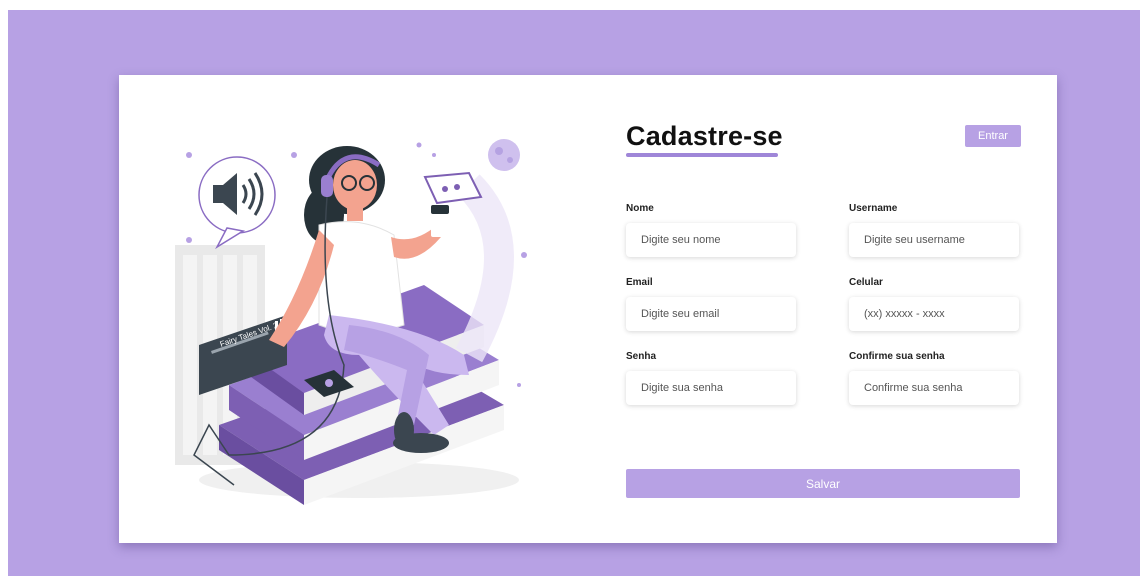 The width and height of the screenshot is (1140, 576). Describe the element at coordinates (711, 314) in the screenshot. I see `email-input` at that location.